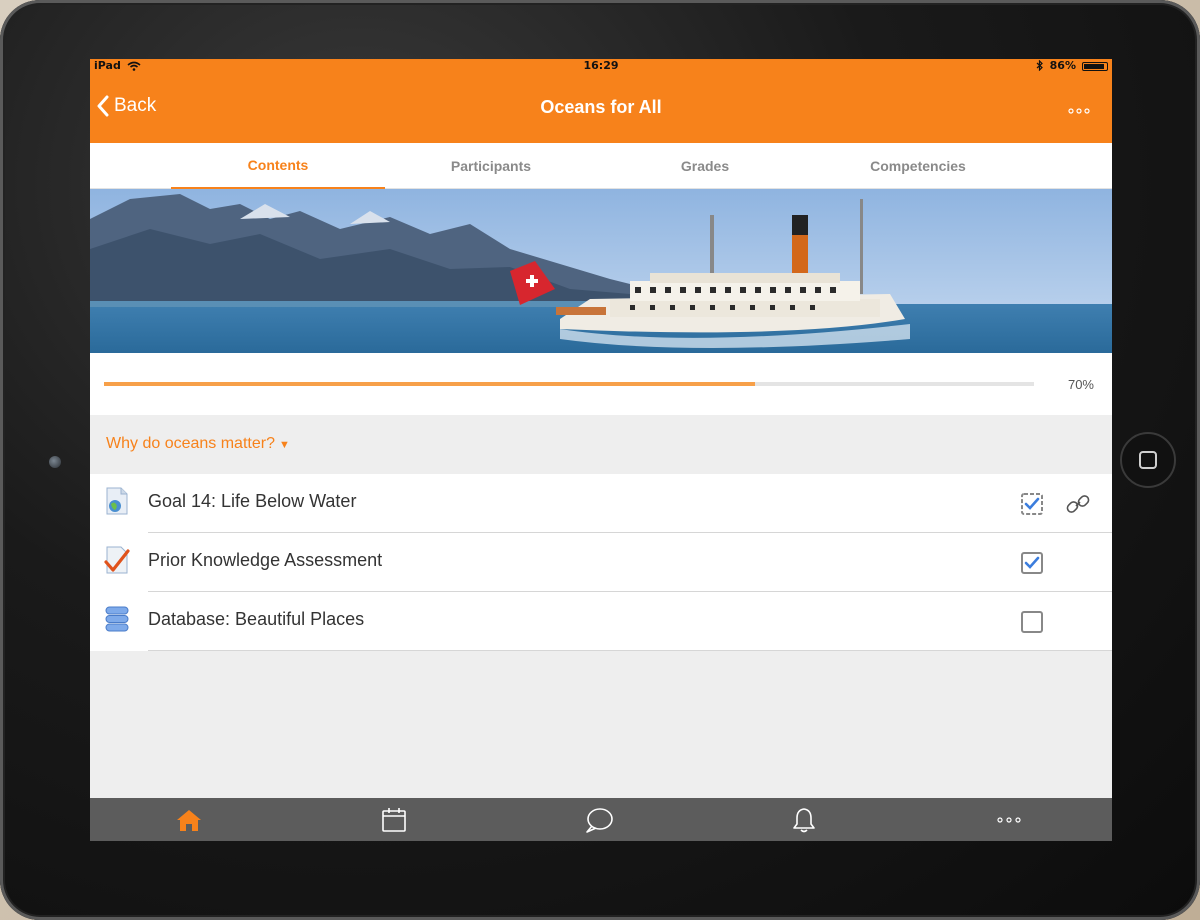 This screenshot has width=1200, height=920. I want to click on activity-row-goal-14: Goal 14: Life Below Water, so click(601, 503).